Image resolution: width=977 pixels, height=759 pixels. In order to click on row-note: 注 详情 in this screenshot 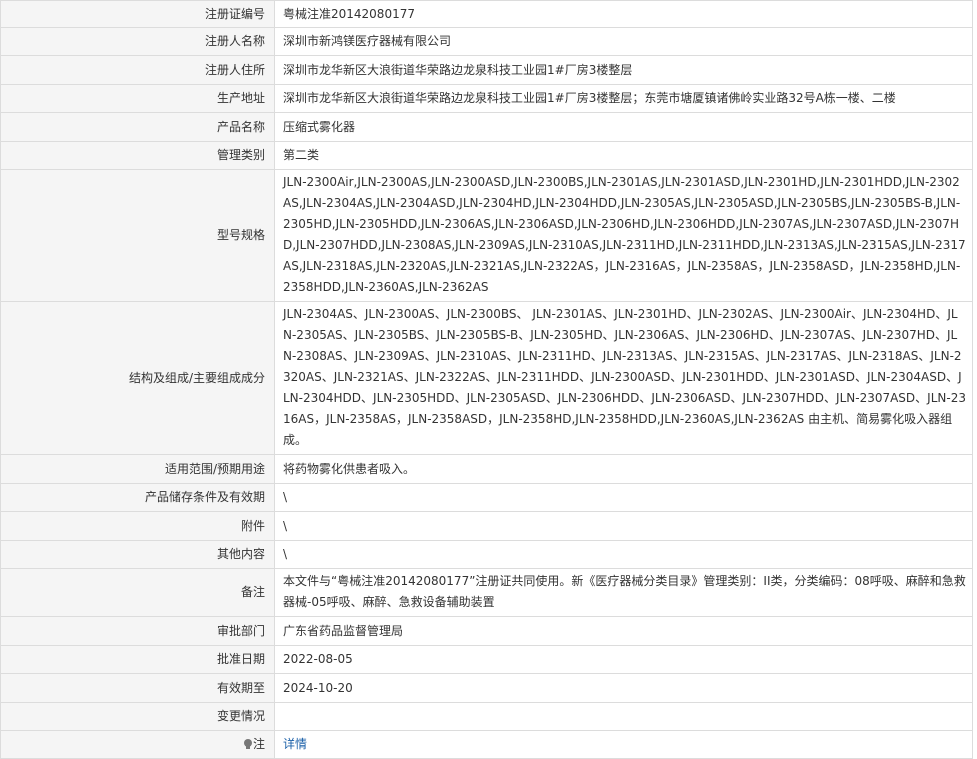, I will do `click(486, 744)`.